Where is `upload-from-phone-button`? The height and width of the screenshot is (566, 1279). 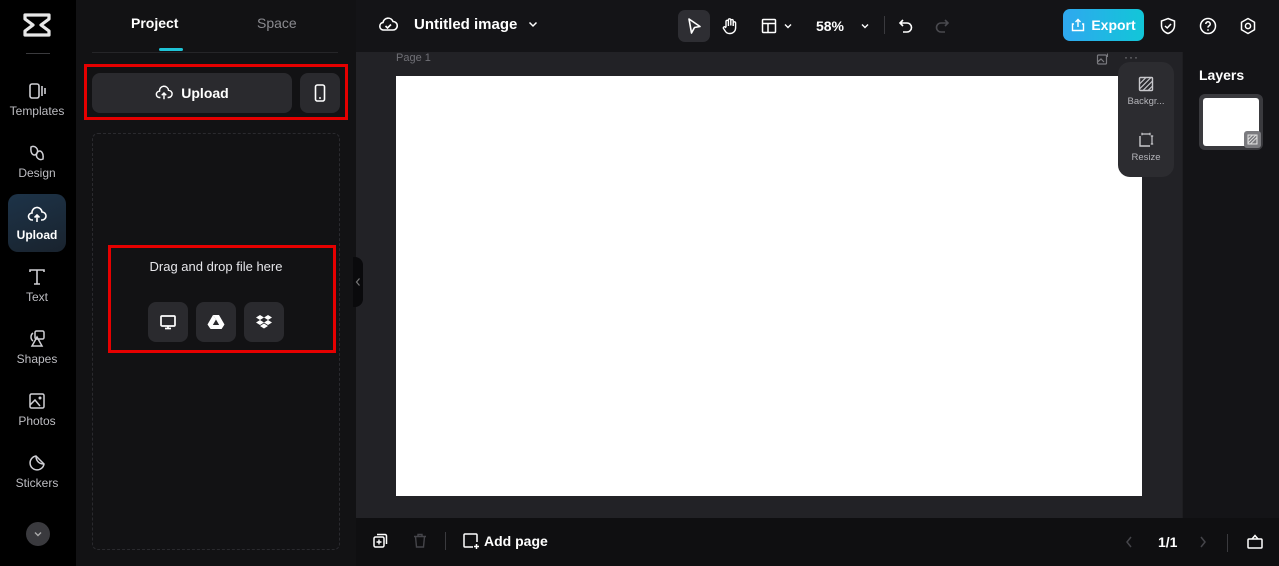
upload-from-phone-button is located at coordinates (320, 93).